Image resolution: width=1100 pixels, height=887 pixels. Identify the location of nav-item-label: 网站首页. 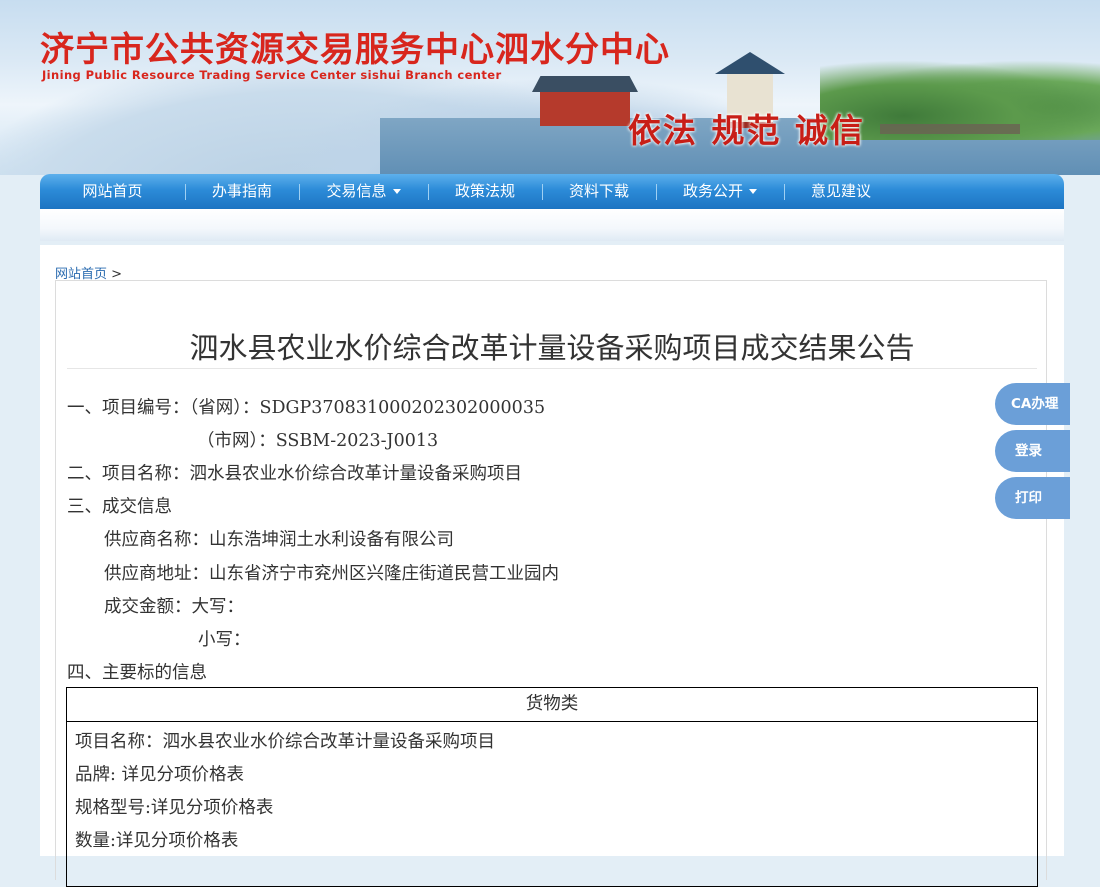
(112, 191).